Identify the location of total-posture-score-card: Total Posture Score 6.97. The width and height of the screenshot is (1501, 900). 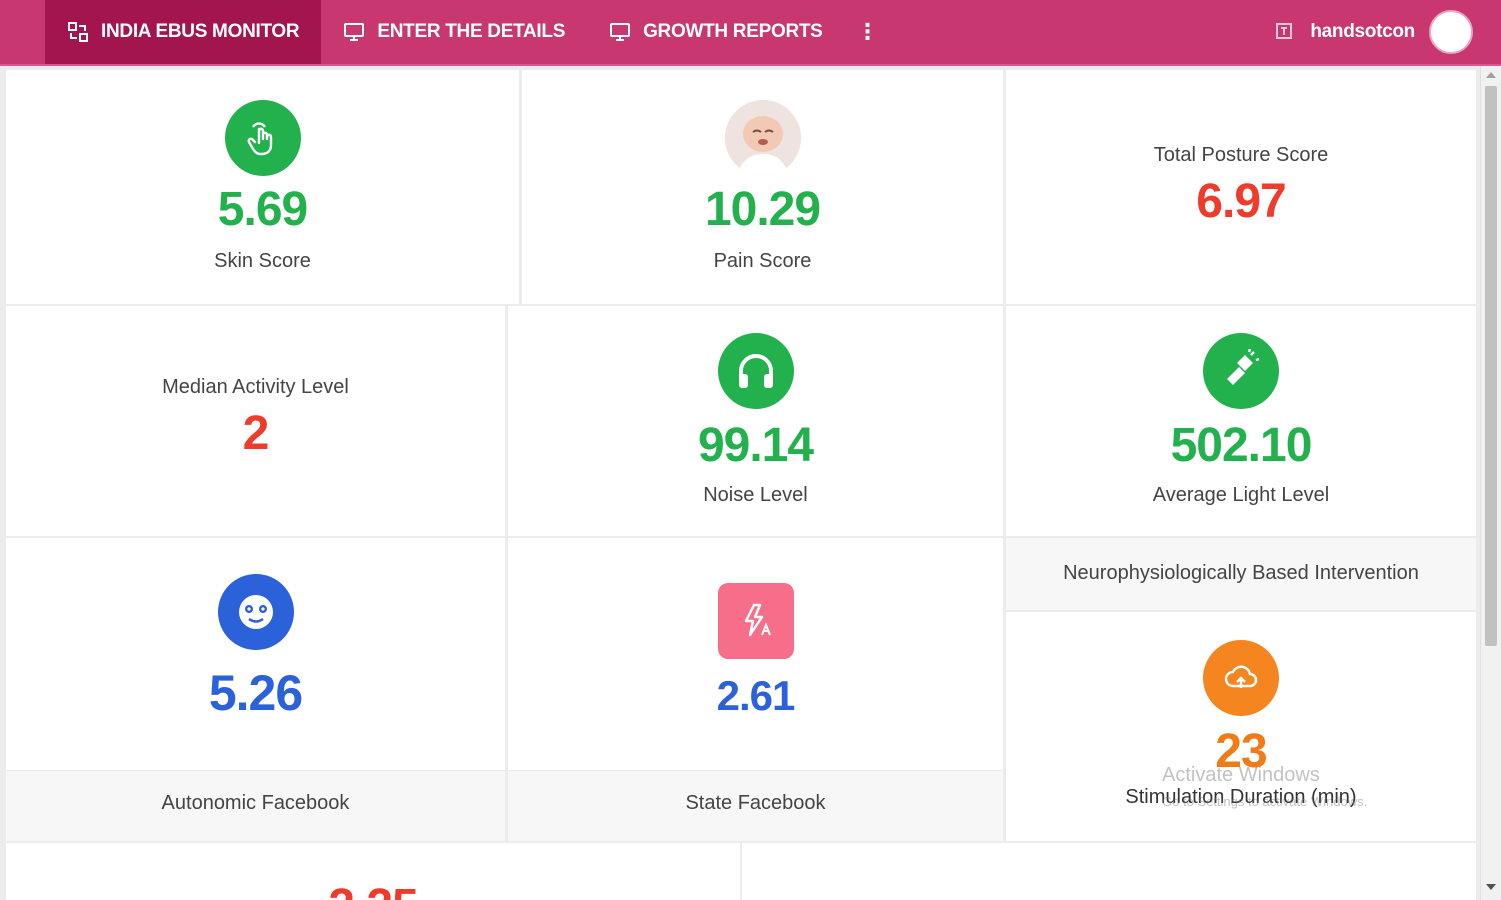
(1241, 187).